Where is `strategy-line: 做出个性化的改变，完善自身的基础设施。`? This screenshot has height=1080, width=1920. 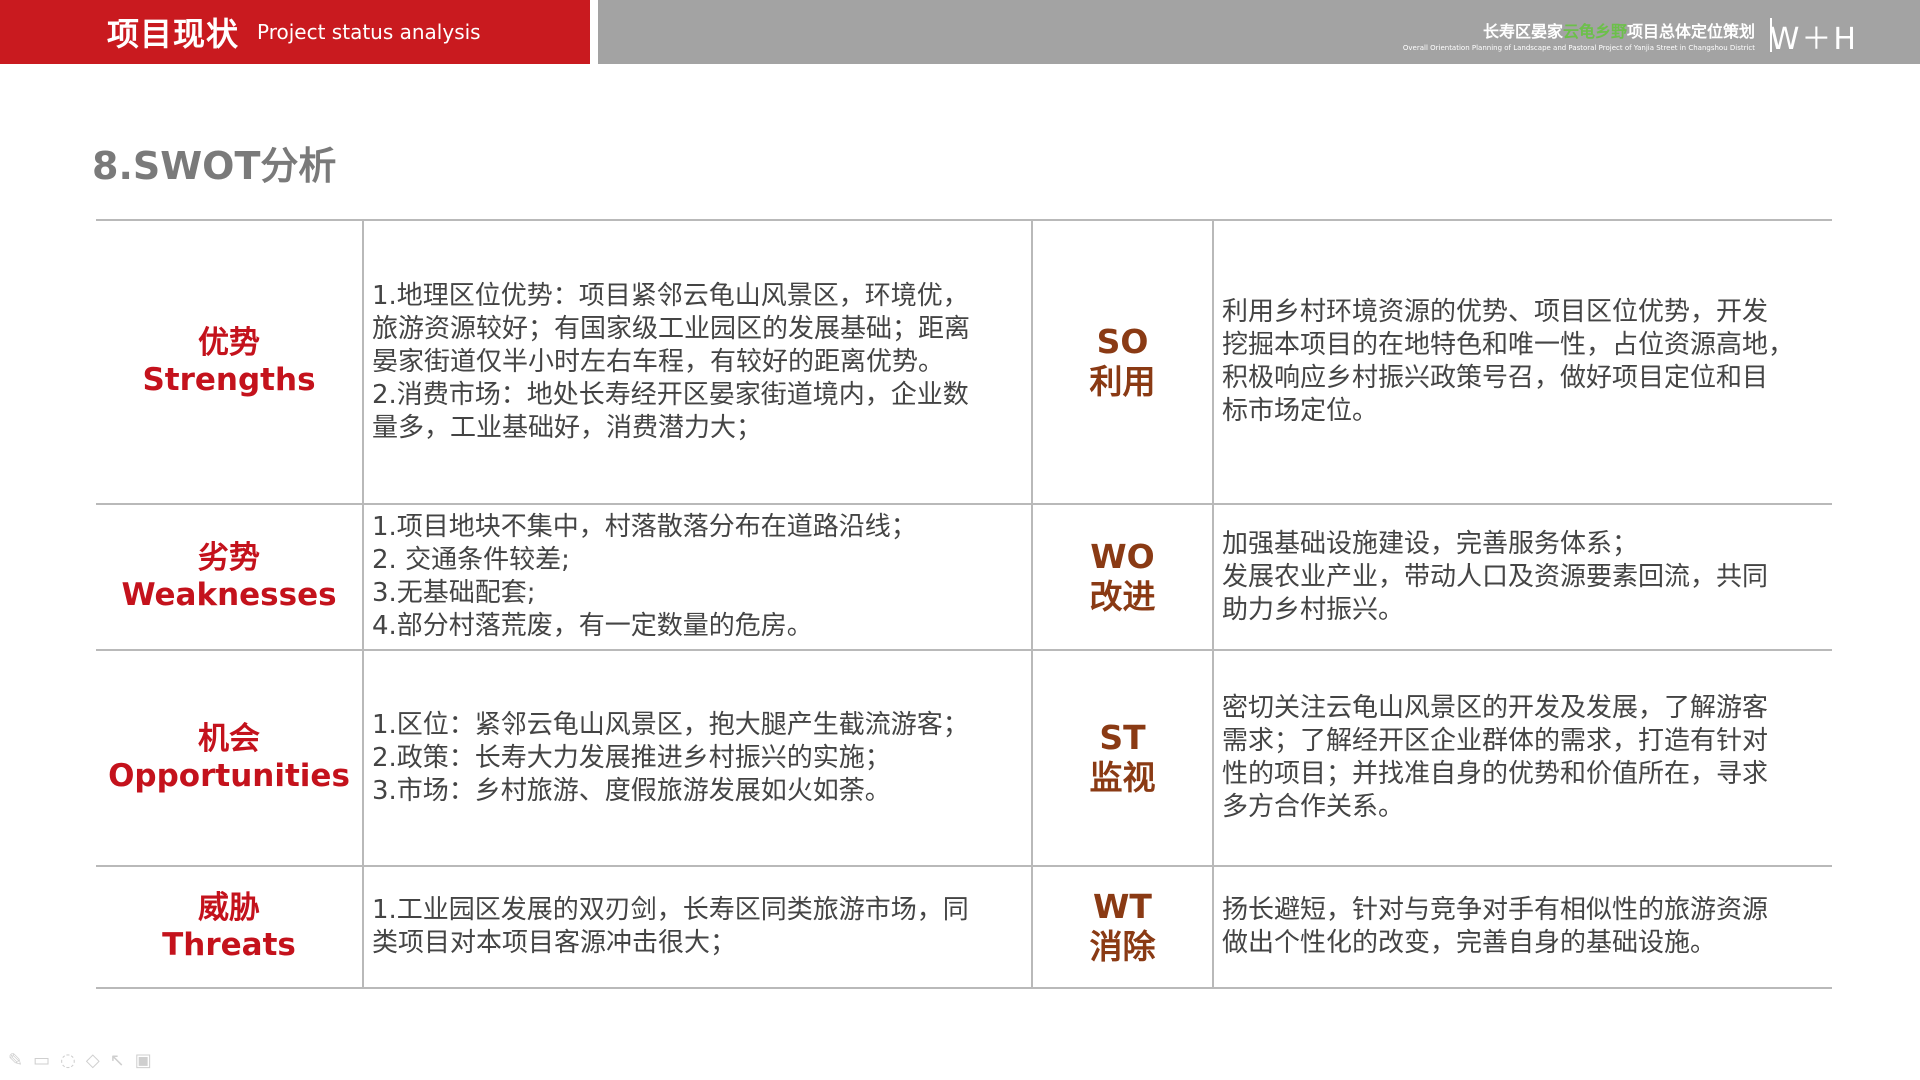 strategy-line: 做出个性化的改变，完善自身的基础设施。 is located at coordinates (1469, 943).